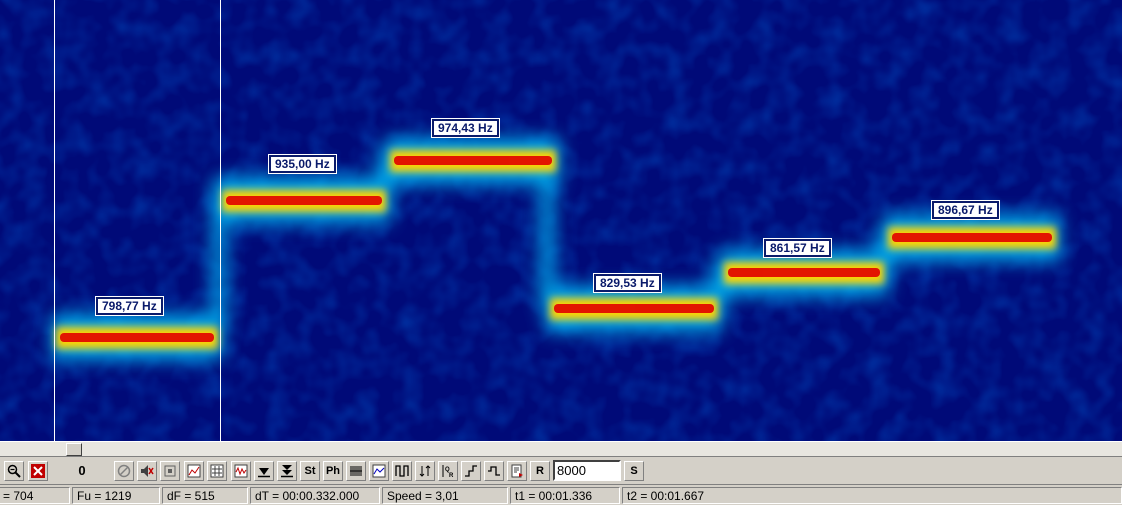 This screenshot has width=1122, height=505. I want to click on marker-down-button, so click(264, 471).